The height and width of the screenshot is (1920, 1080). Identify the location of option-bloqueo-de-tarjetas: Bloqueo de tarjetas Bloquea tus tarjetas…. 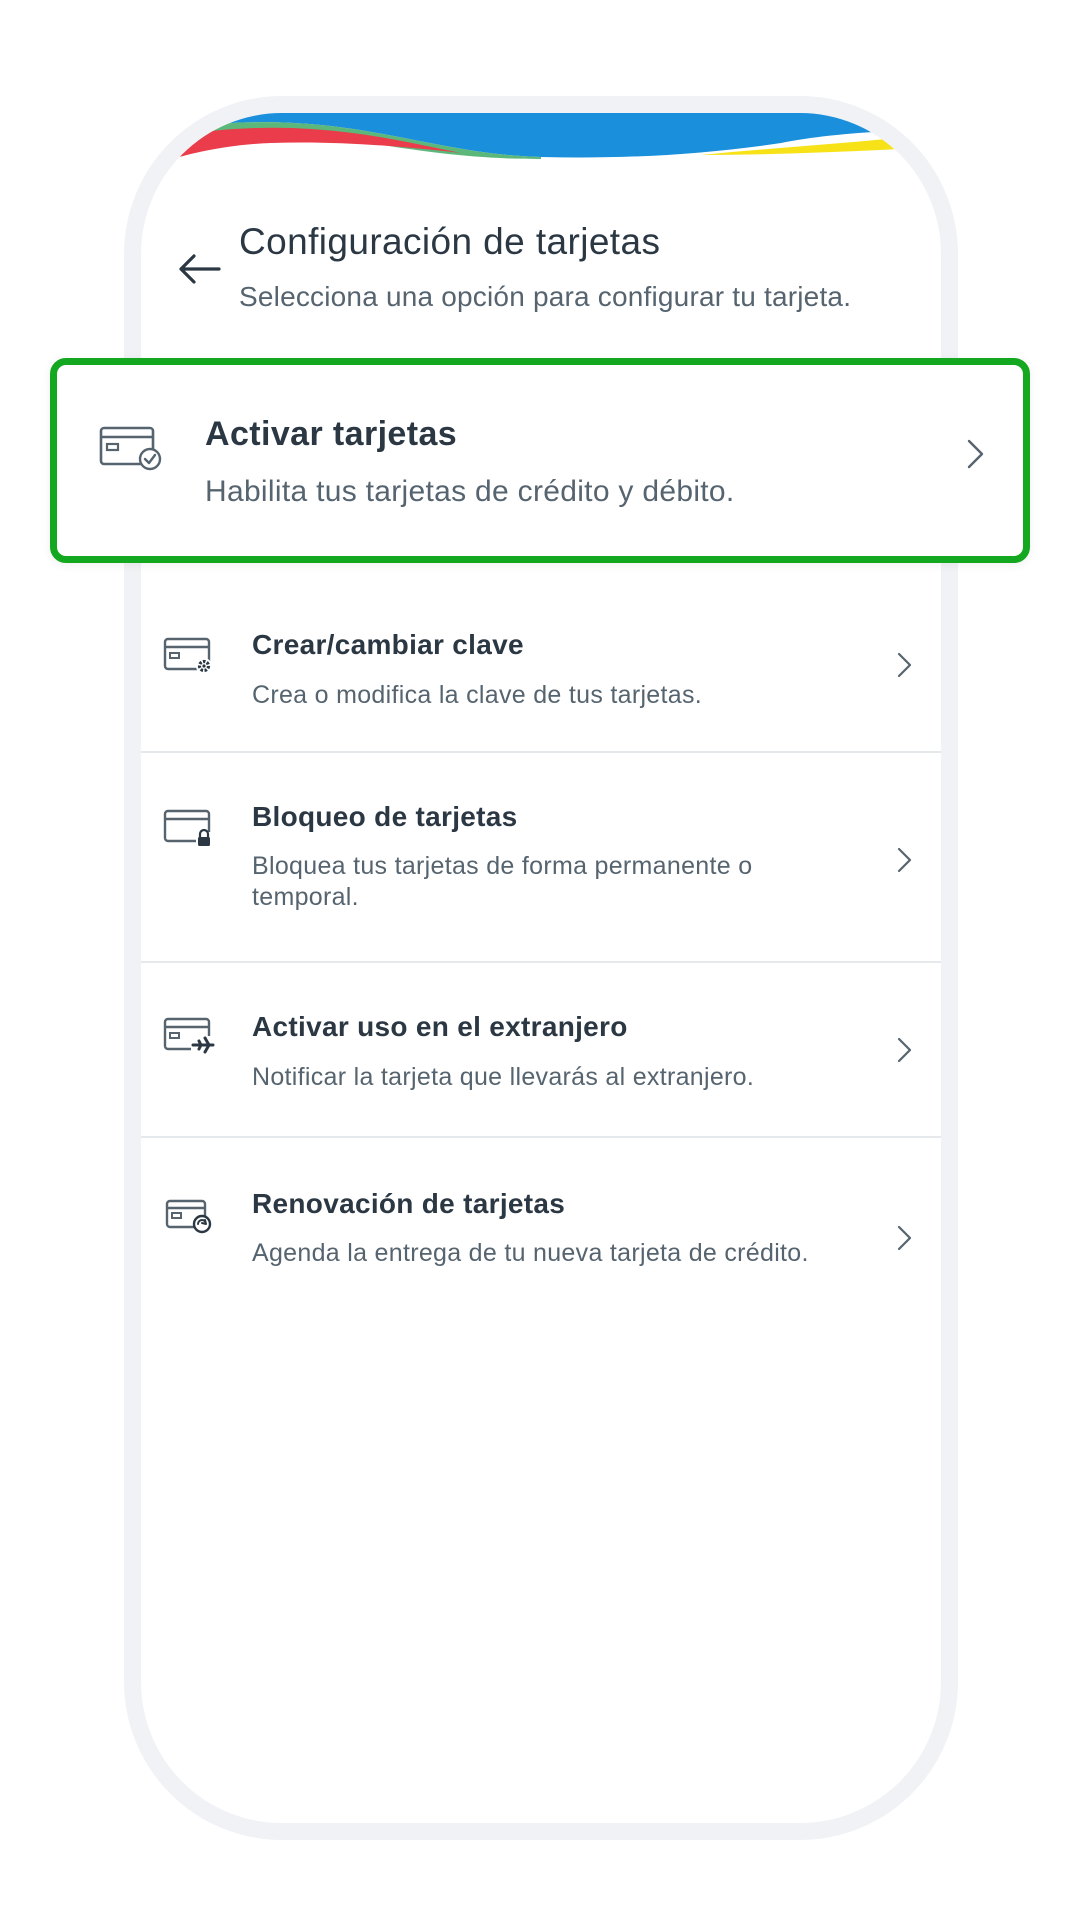
(541, 858).